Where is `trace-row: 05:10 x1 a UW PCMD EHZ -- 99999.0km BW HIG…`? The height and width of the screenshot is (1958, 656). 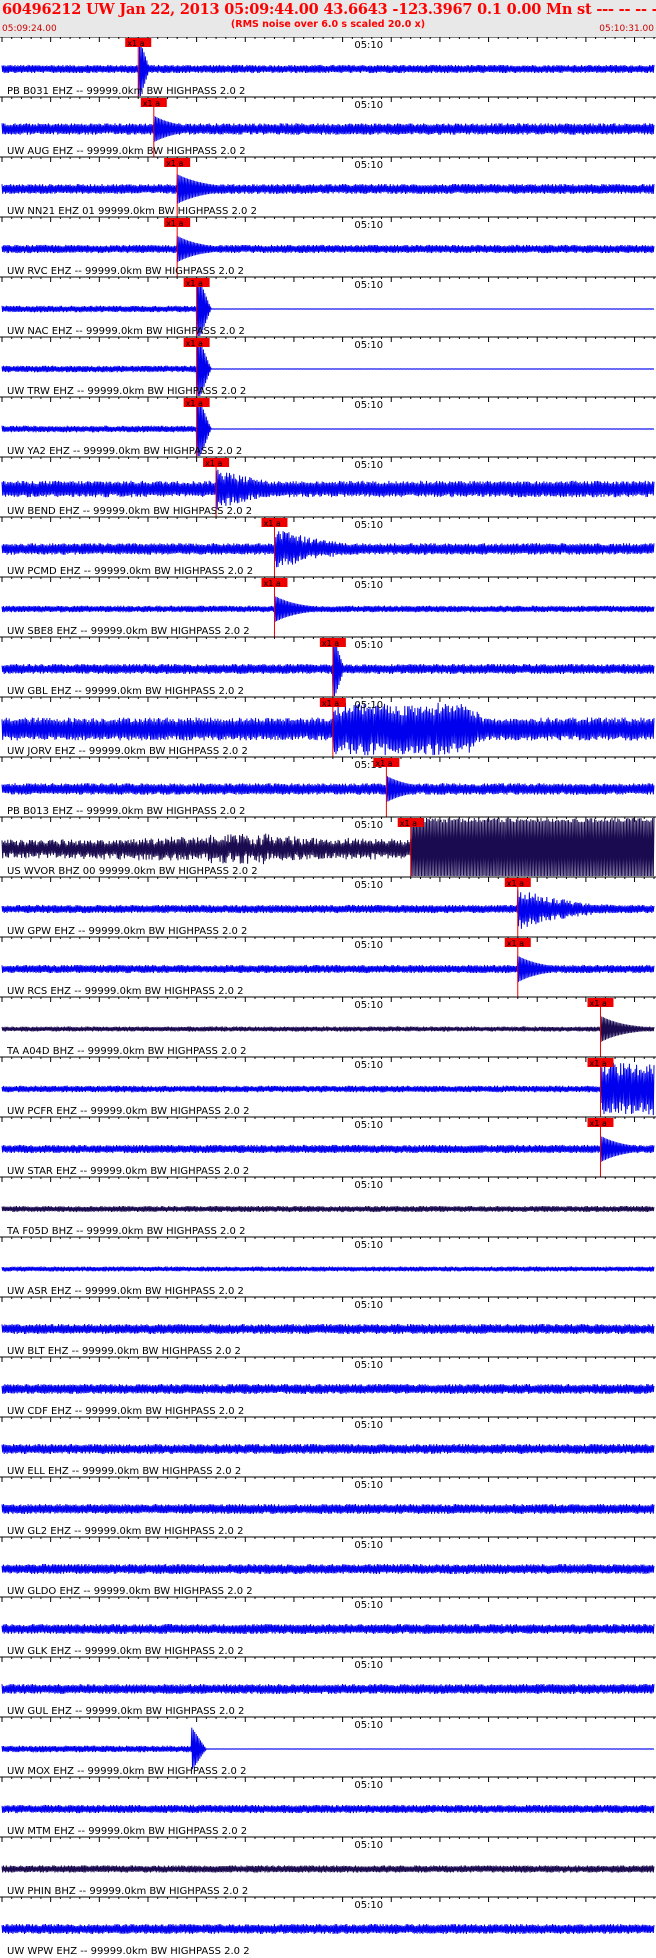
trace-row: 05:10 x1 a UW PCMD EHZ -- 99999.0km BW HIG… is located at coordinates (328, 546).